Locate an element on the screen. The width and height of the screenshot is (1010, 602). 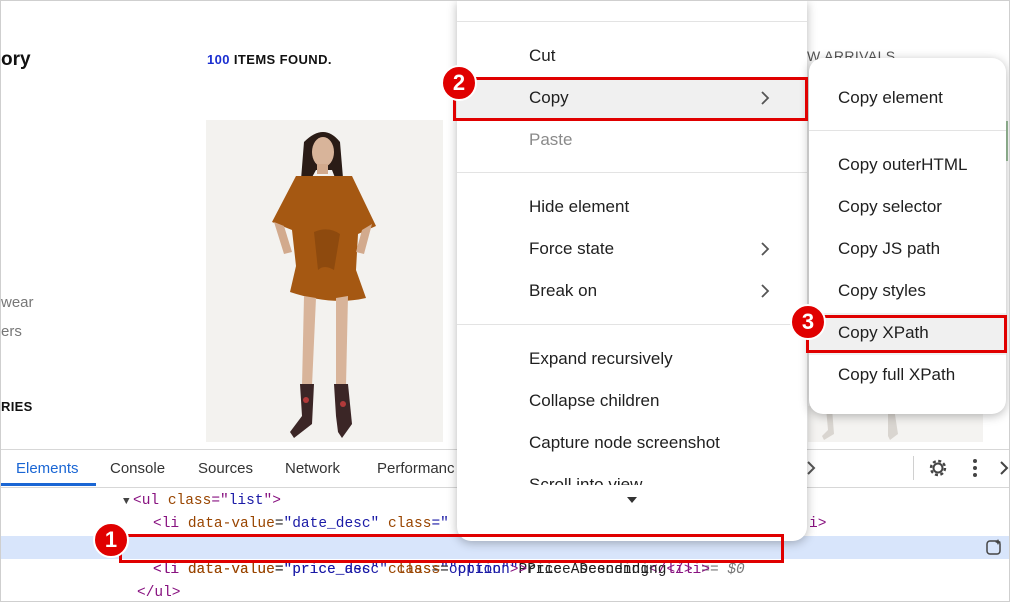
product-image is located at coordinates (324, 281).